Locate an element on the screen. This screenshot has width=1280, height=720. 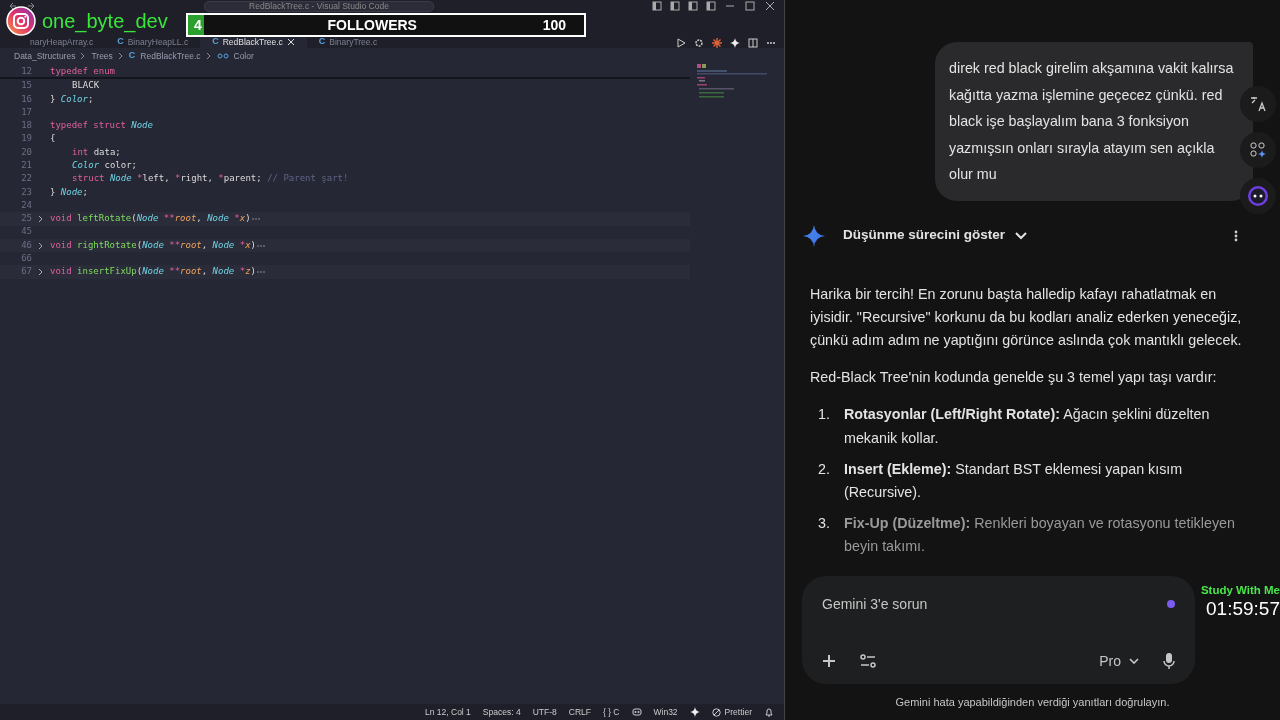
grid-sparkle-icon is located at coordinates (1258, 150).